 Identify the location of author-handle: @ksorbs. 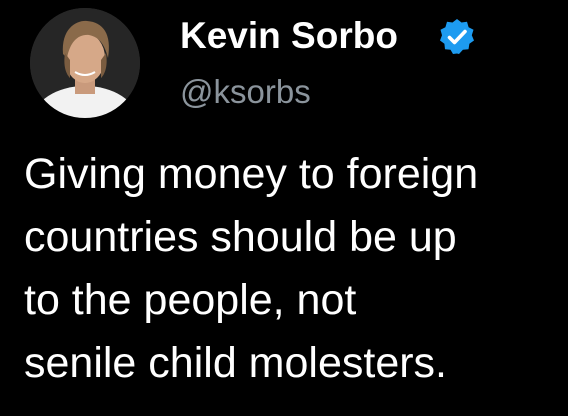
(245, 92).